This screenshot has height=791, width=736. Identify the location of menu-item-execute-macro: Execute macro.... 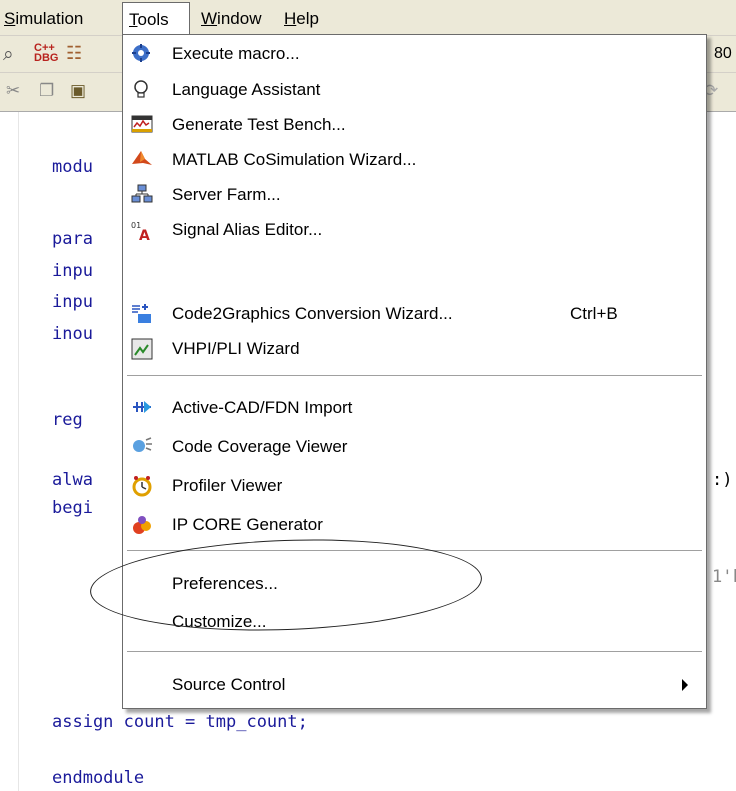
(414, 54).